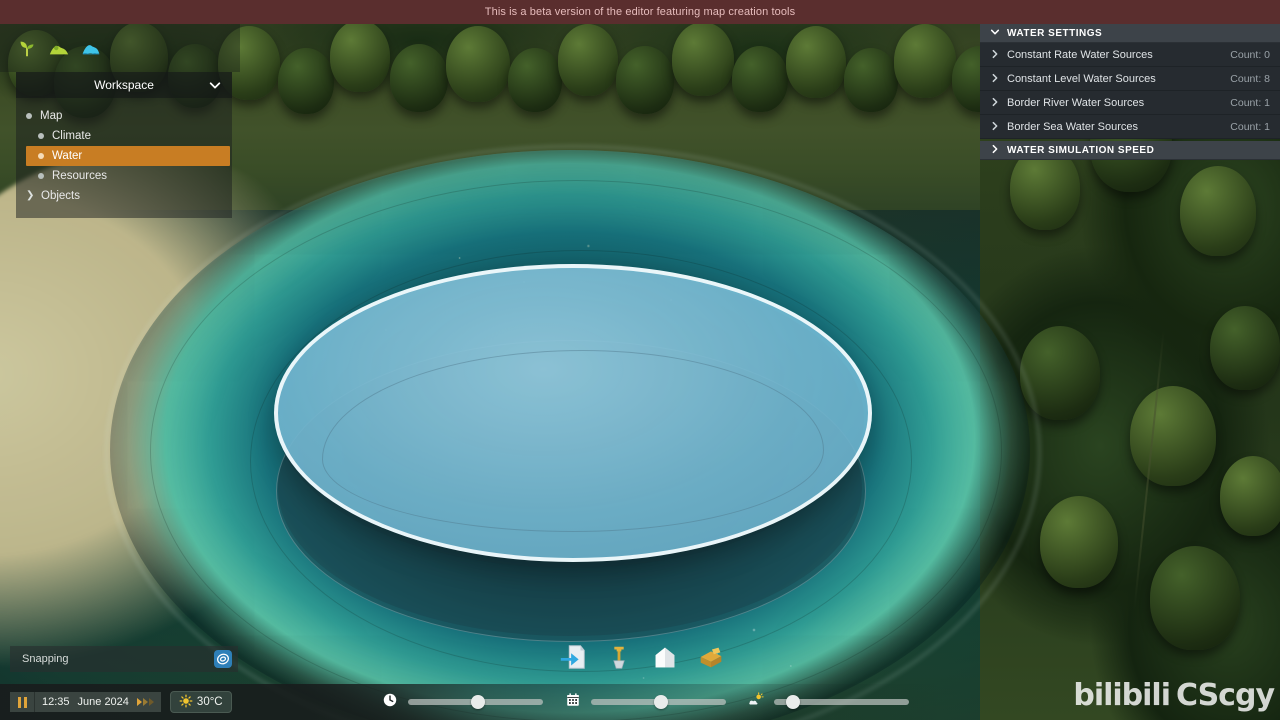 This screenshot has width=1280, height=720. I want to click on row-count: Count: 8, so click(1250, 78).